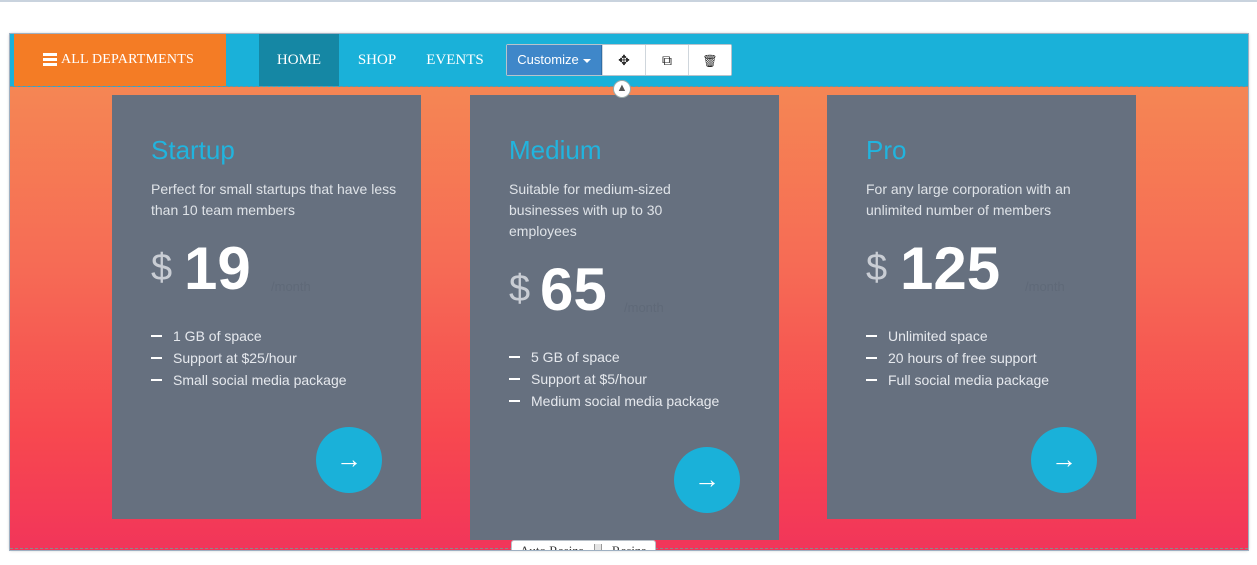  I want to click on feature-item: 20 hours of free support, so click(957, 358).